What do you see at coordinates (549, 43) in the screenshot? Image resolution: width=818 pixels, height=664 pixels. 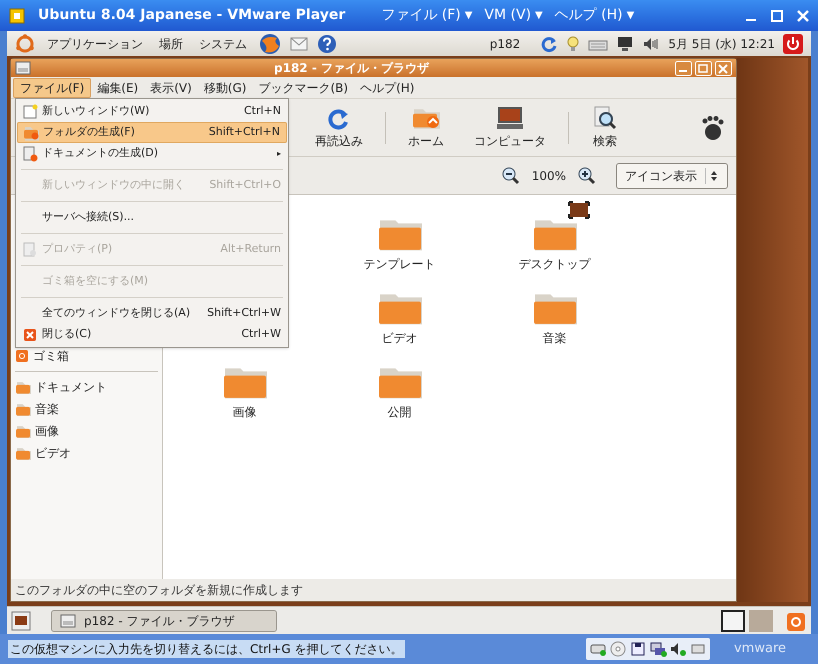 I see `refresh-icon` at bounding box center [549, 43].